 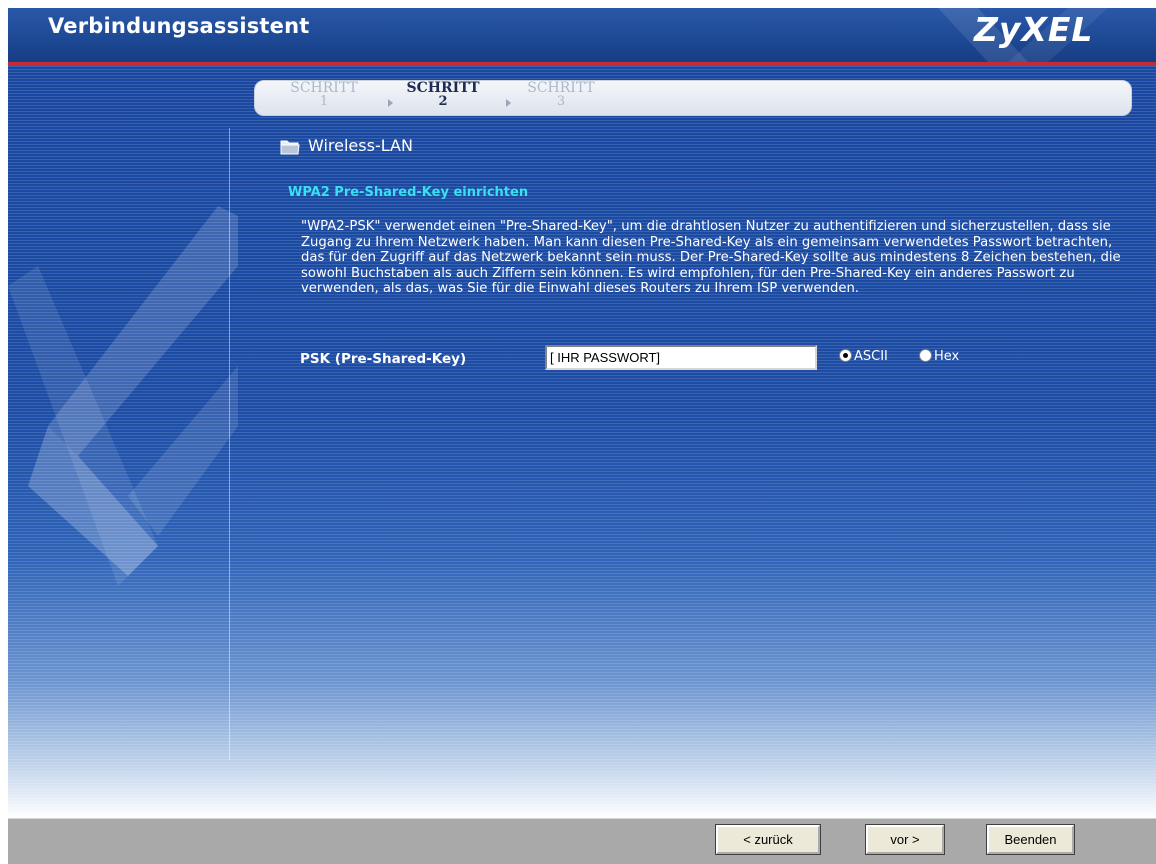 I want to click on brand-logo: ZyXEL, so click(x=1034, y=29).